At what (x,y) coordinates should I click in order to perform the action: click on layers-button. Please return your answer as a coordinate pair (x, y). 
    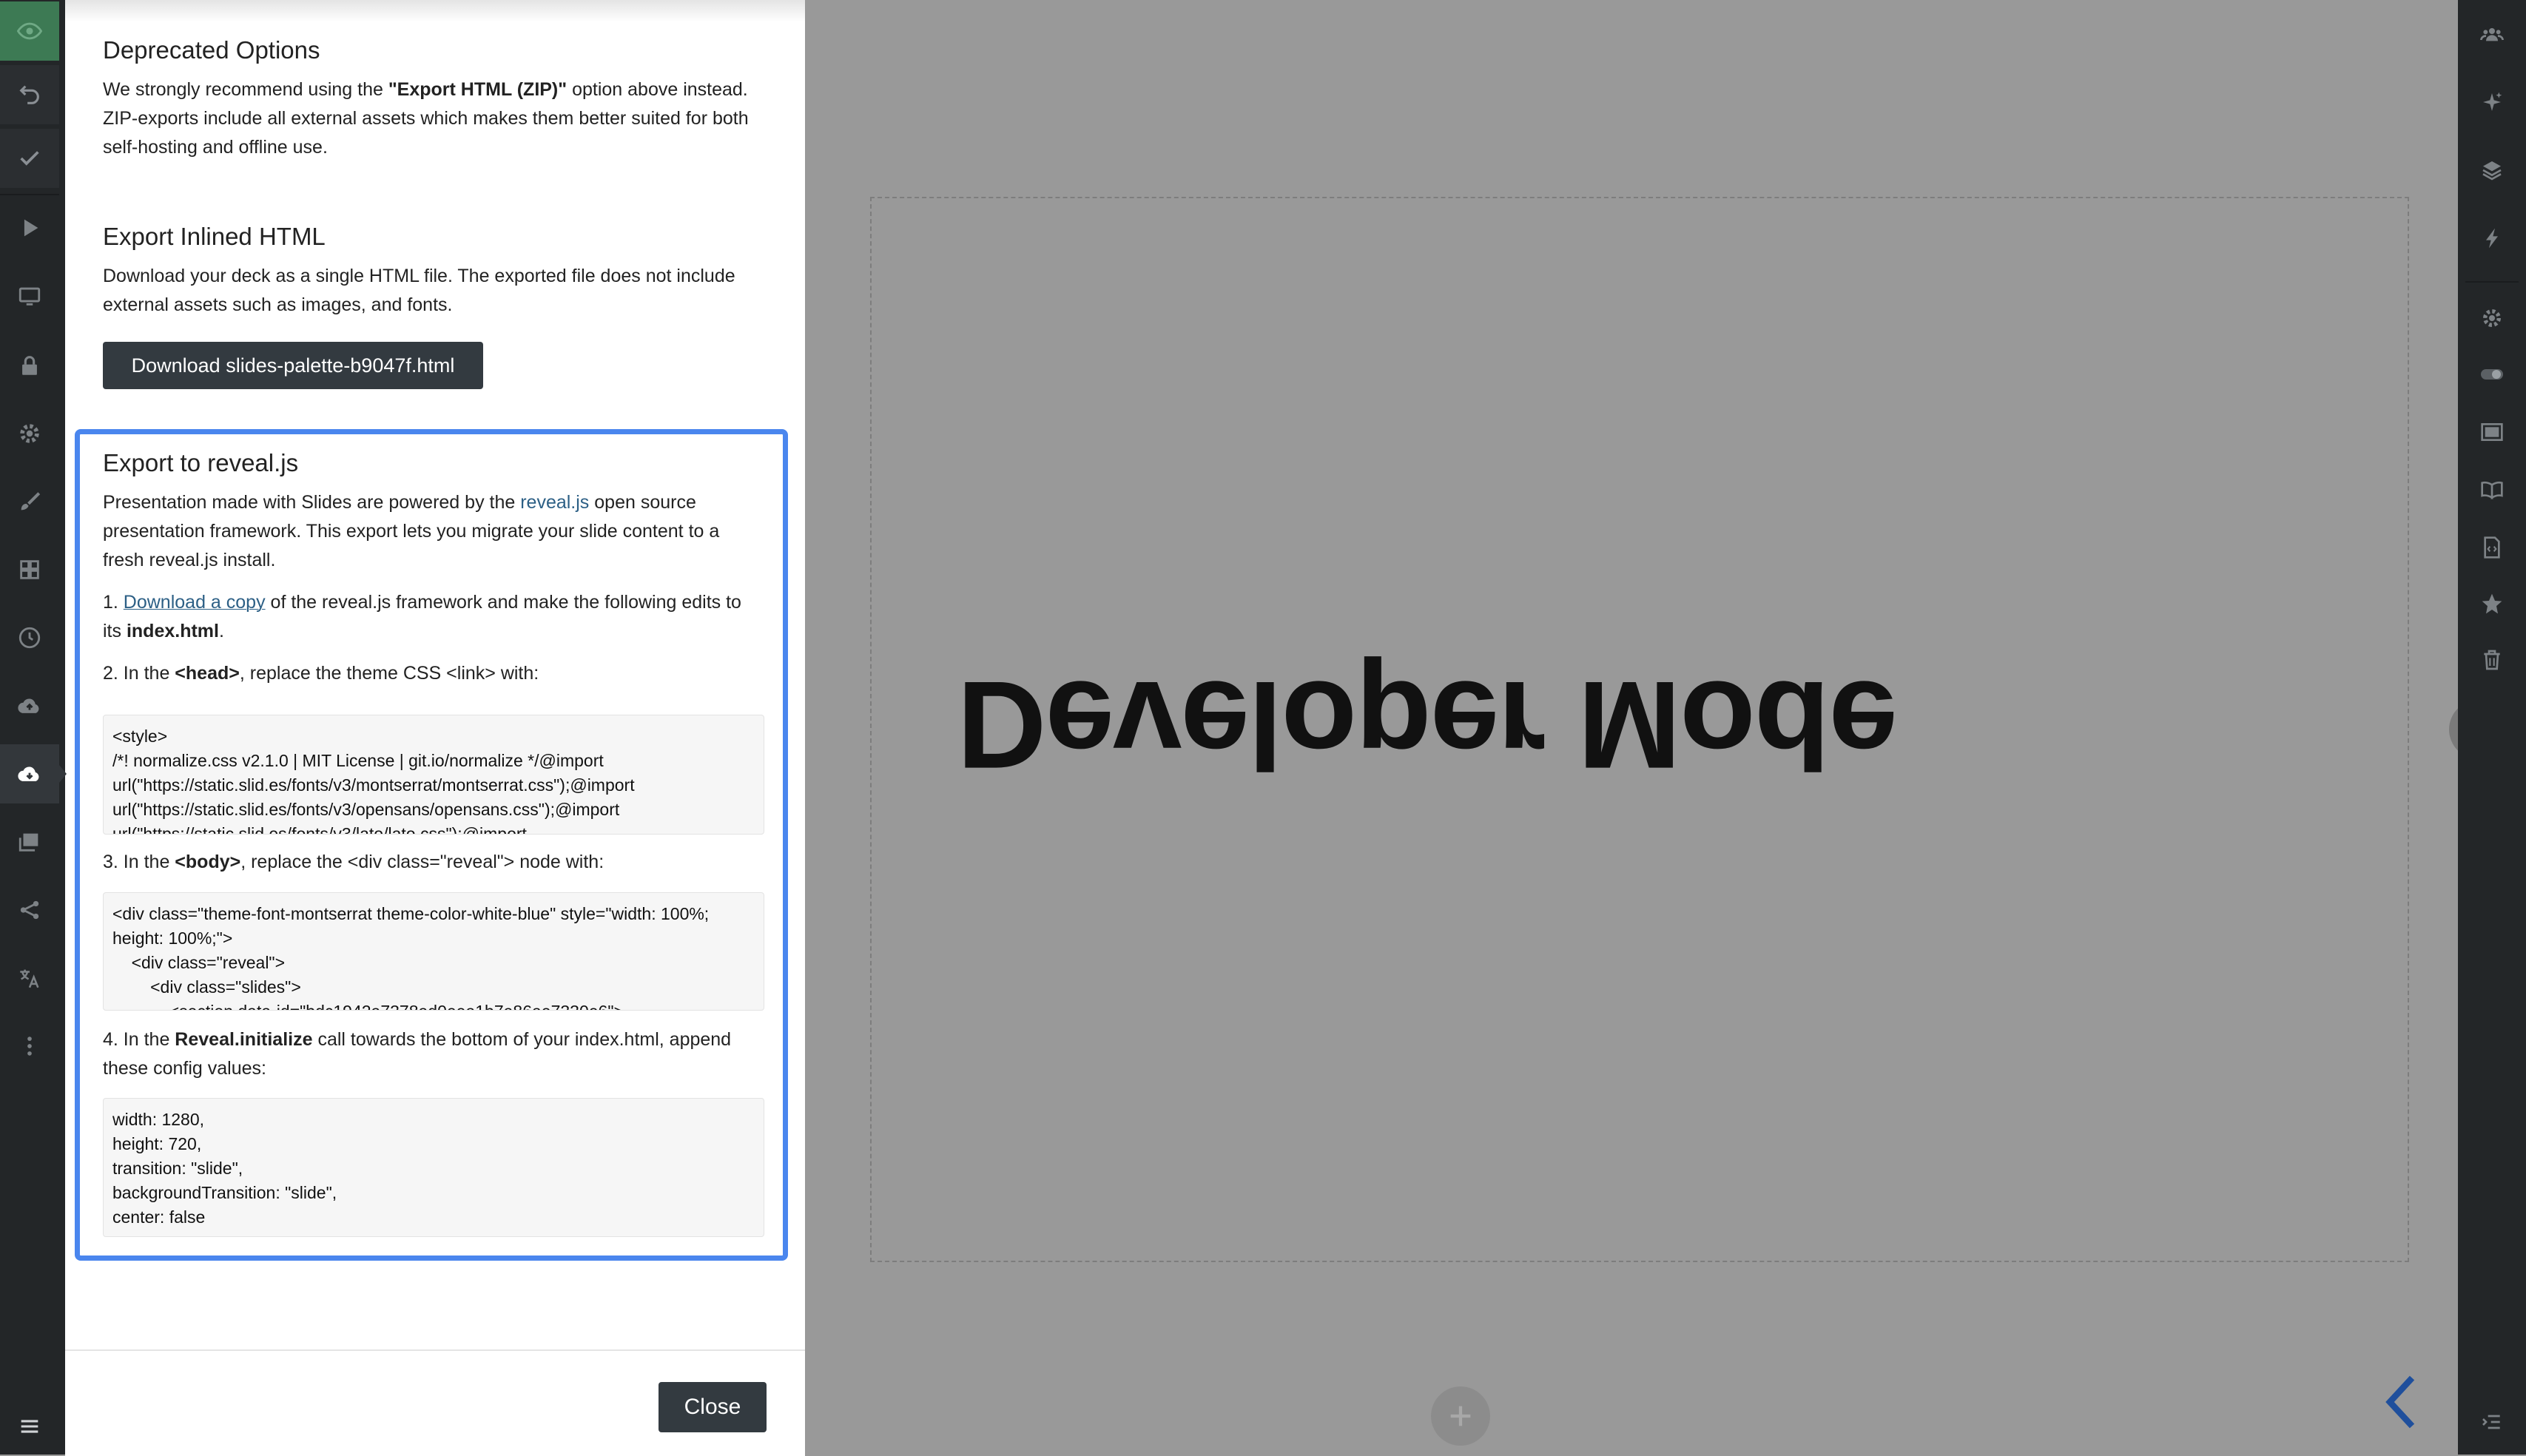
    Looking at the image, I should click on (2492, 170).